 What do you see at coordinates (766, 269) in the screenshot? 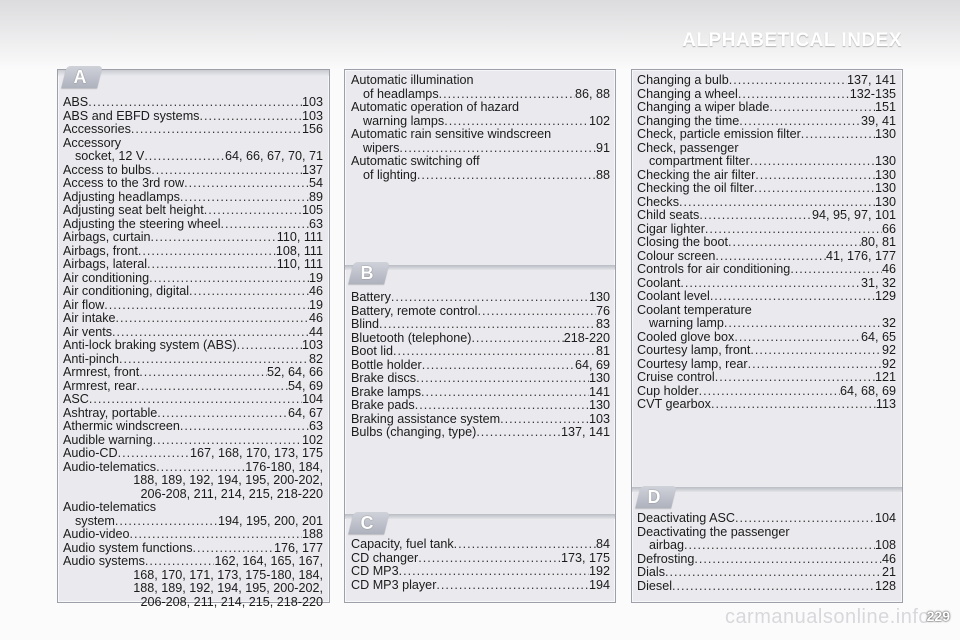
I see `index-entry: Controls for air conditioning46` at bounding box center [766, 269].